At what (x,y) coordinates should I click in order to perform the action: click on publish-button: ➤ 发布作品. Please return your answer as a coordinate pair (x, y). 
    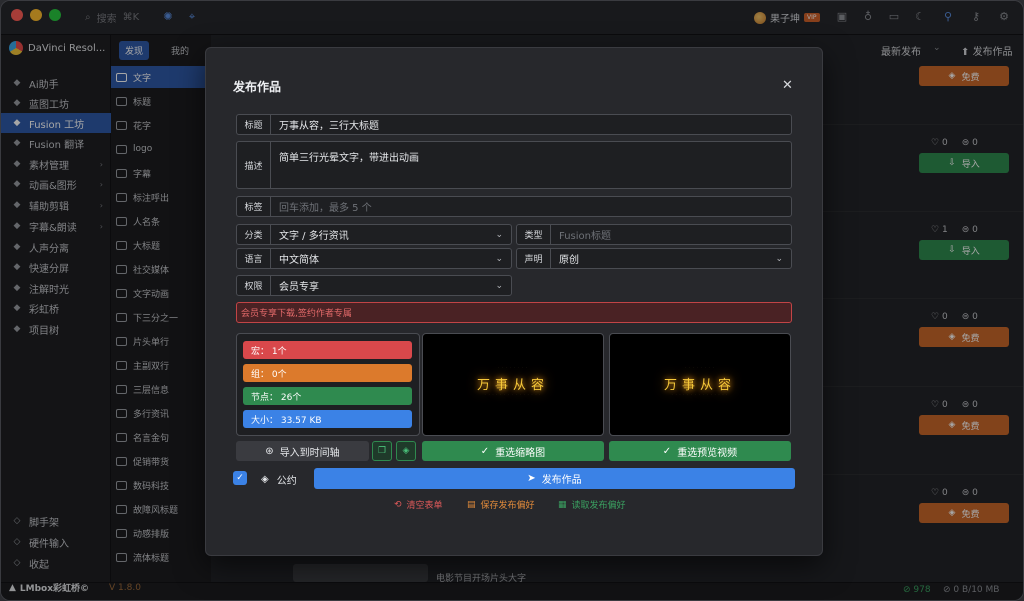
    Looking at the image, I should click on (554, 478).